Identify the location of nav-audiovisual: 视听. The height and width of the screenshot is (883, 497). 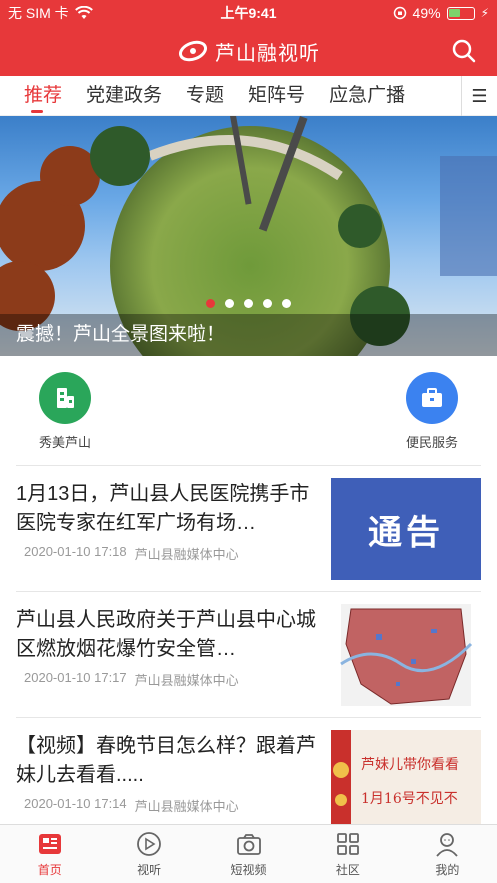
(148, 854).